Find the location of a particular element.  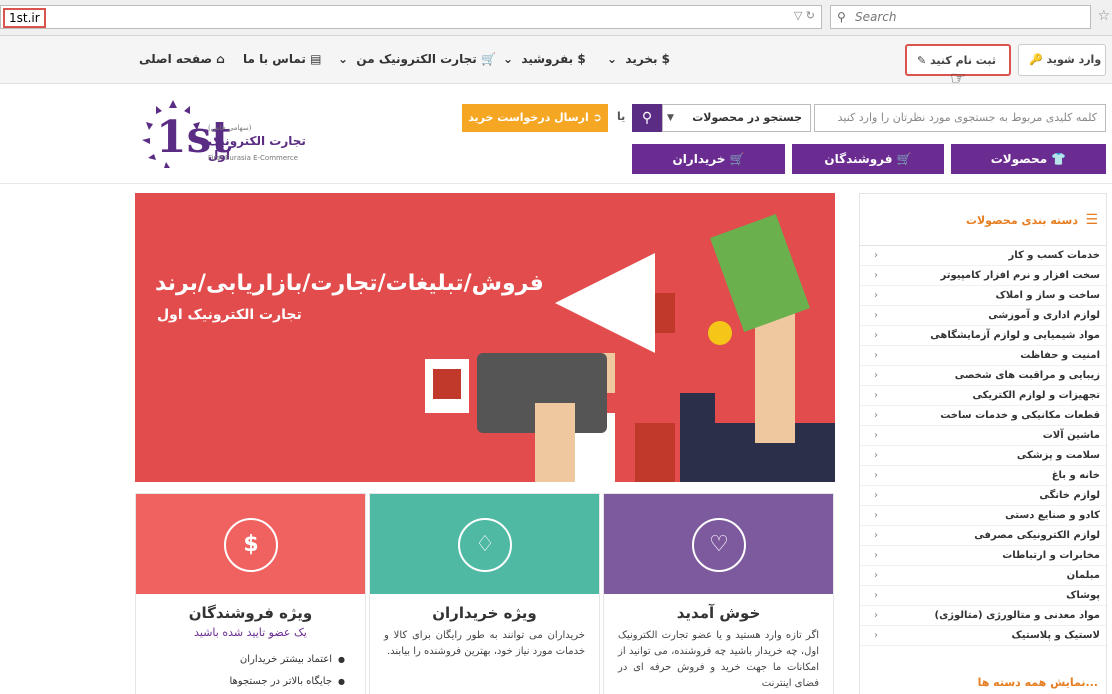

sidebar-category-item: › مخابرات و ارتباطات is located at coordinates (983, 556).